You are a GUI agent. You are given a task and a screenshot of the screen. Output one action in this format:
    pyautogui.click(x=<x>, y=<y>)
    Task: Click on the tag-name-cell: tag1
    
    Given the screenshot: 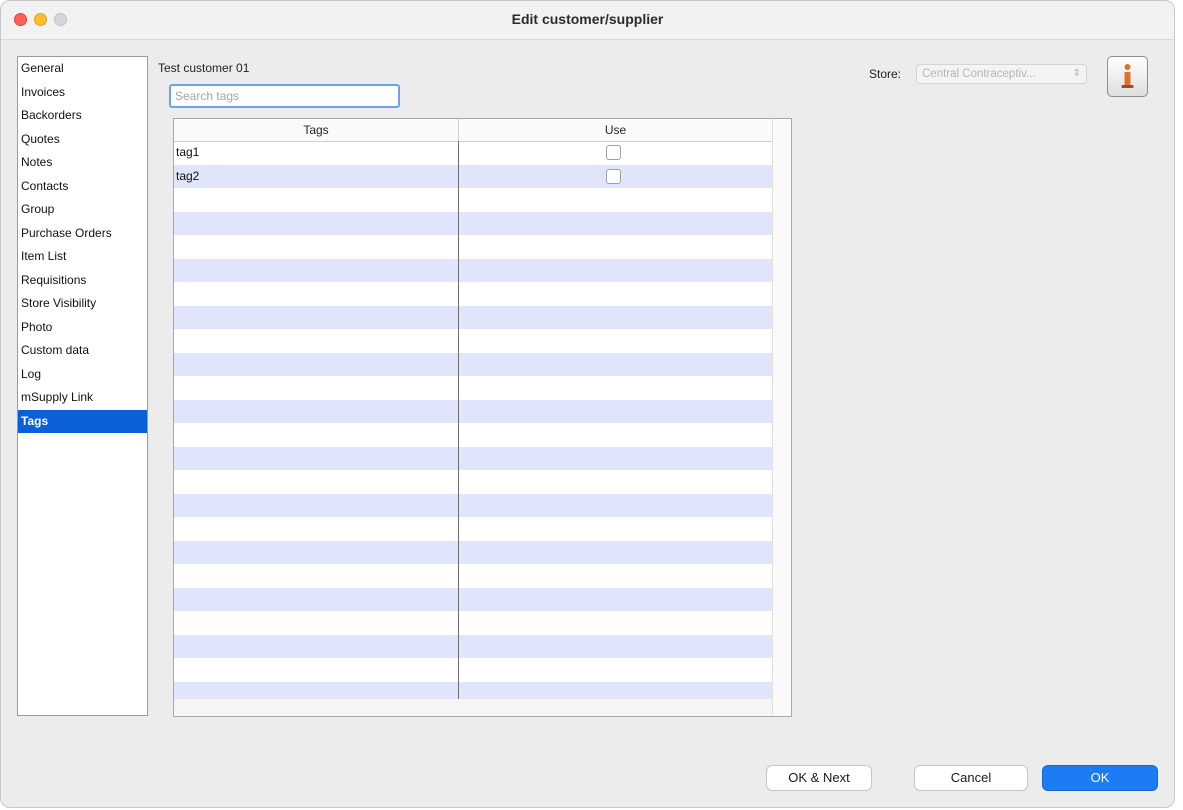 What is the action you would take?
    pyautogui.click(x=188, y=152)
    